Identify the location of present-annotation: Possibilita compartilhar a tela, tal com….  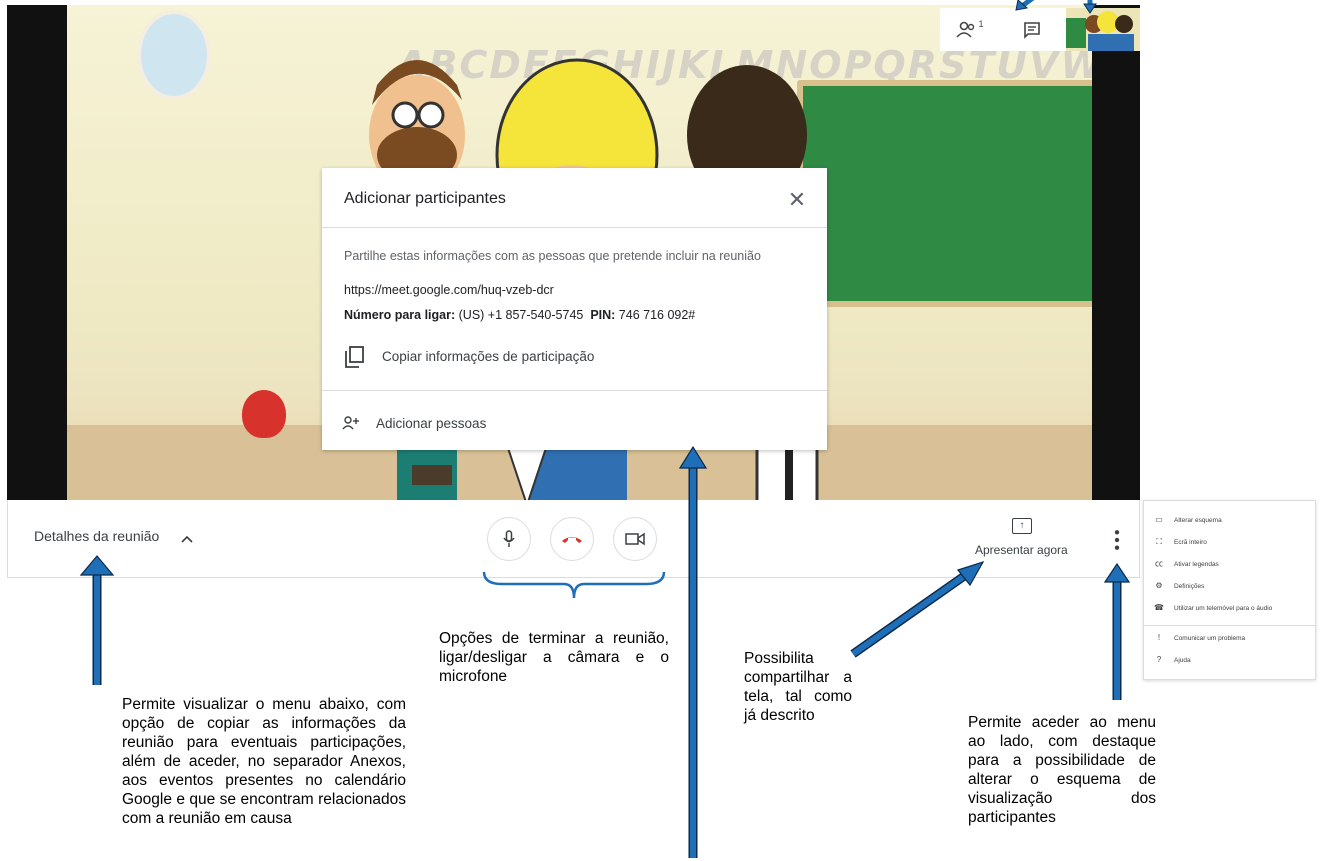
(798, 687).